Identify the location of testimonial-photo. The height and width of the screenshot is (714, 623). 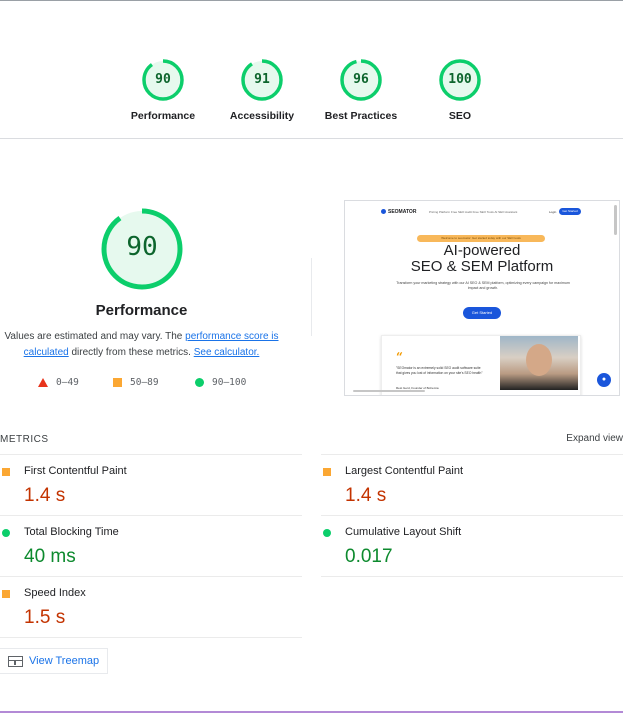
(539, 363).